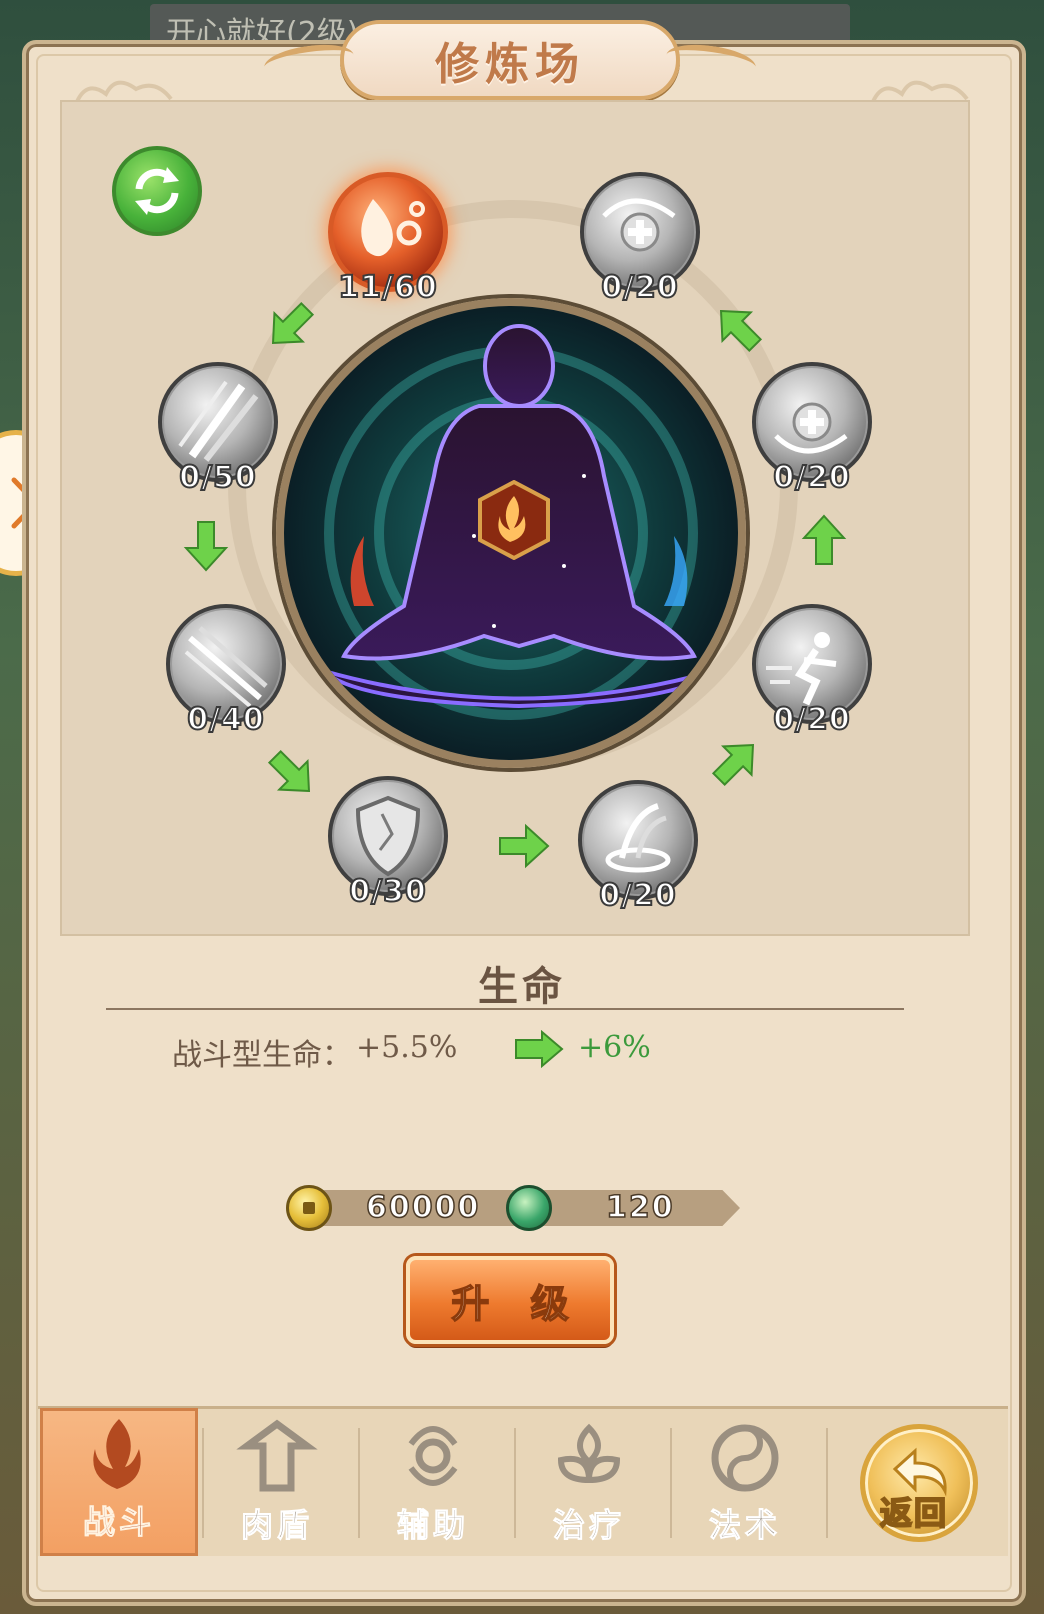 This screenshot has height=1614, width=1044. What do you see at coordinates (276, 1525) in the screenshot?
I see `tab-label: 肉盾` at bounding box center [276, 1525].